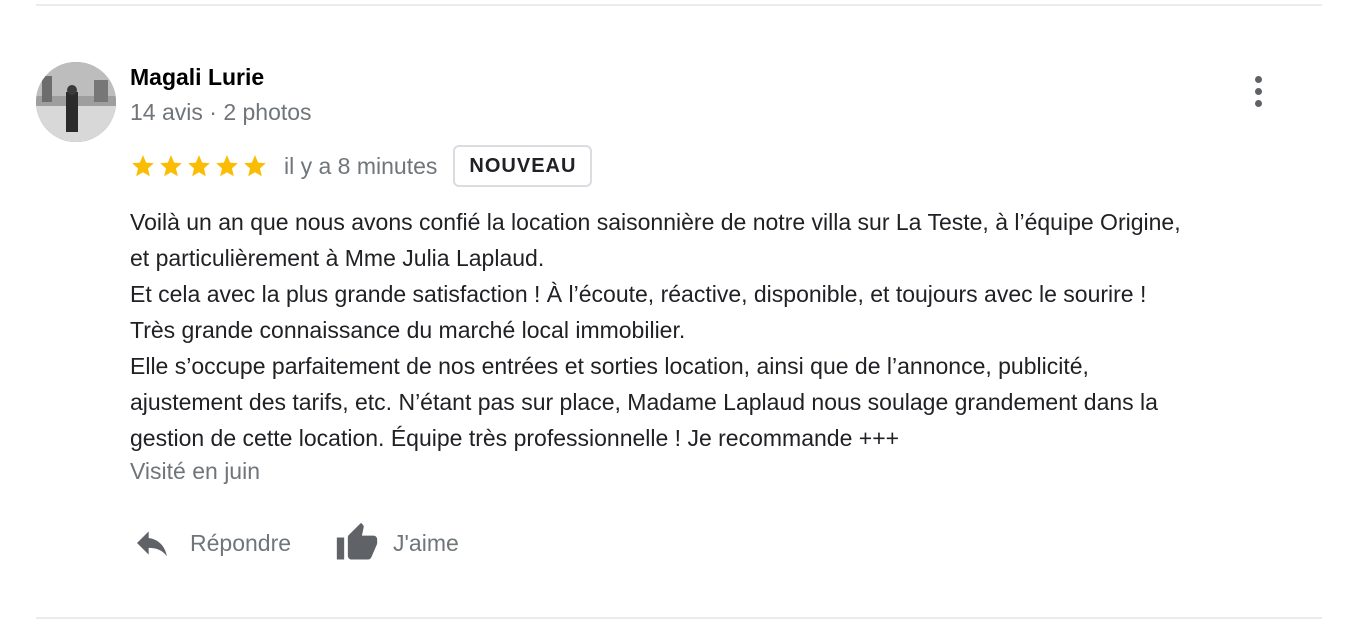 The width and height of the screenshot is (1362, 624). Describe the element at coordinates (195, 471) in the screenshot. I see `visited-date: Visité en juin` at that location.